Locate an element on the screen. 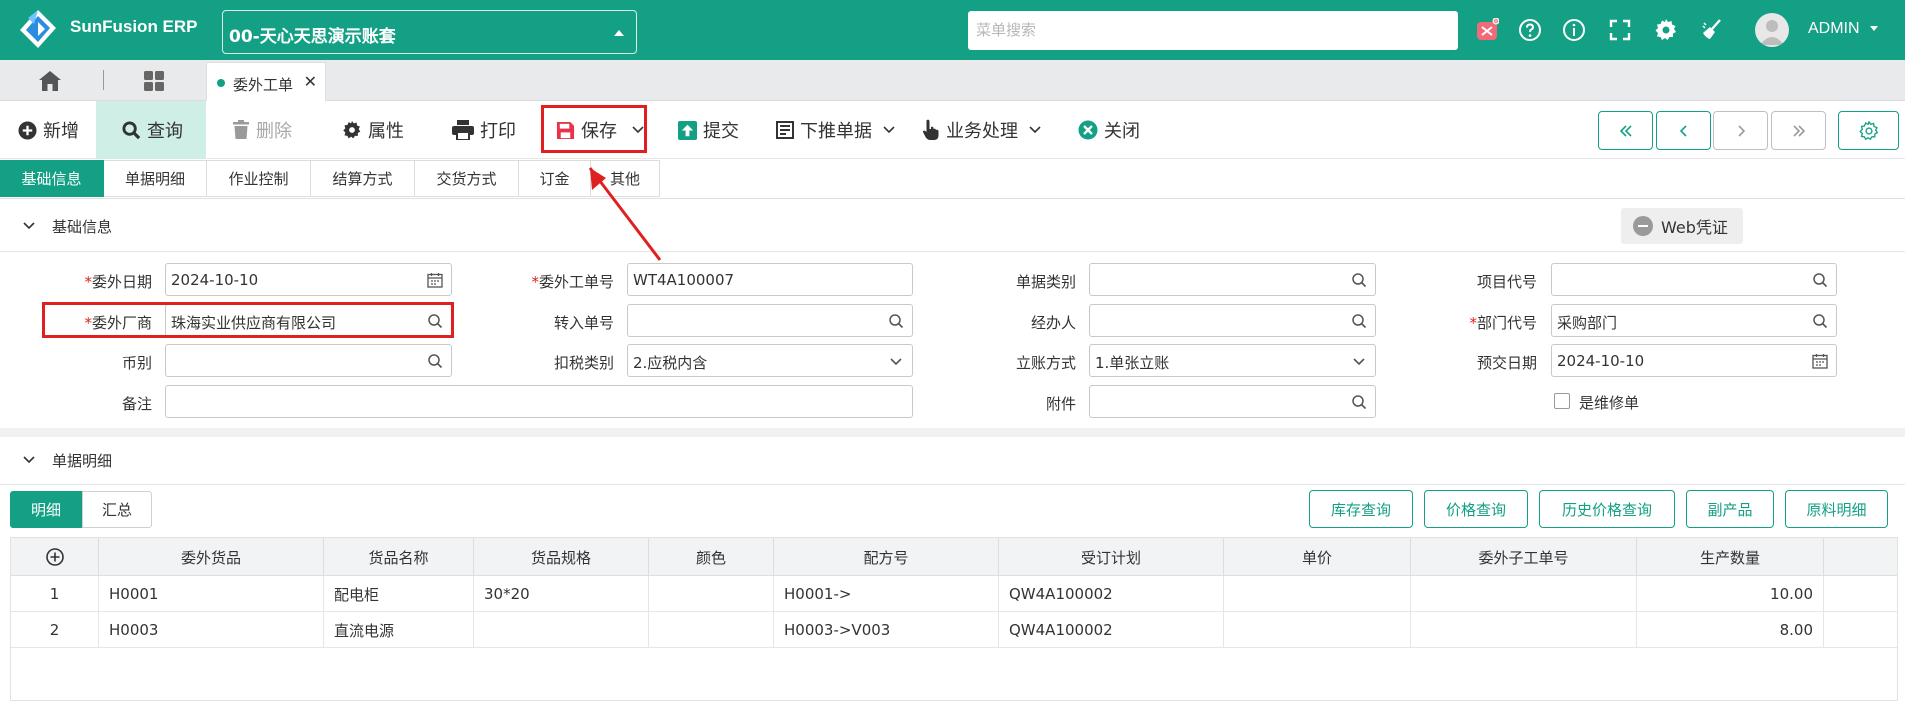 The height and width of the screenshot is (701, 1905). column-header: 委外子工单号 is located at coordinates (1524, 557).